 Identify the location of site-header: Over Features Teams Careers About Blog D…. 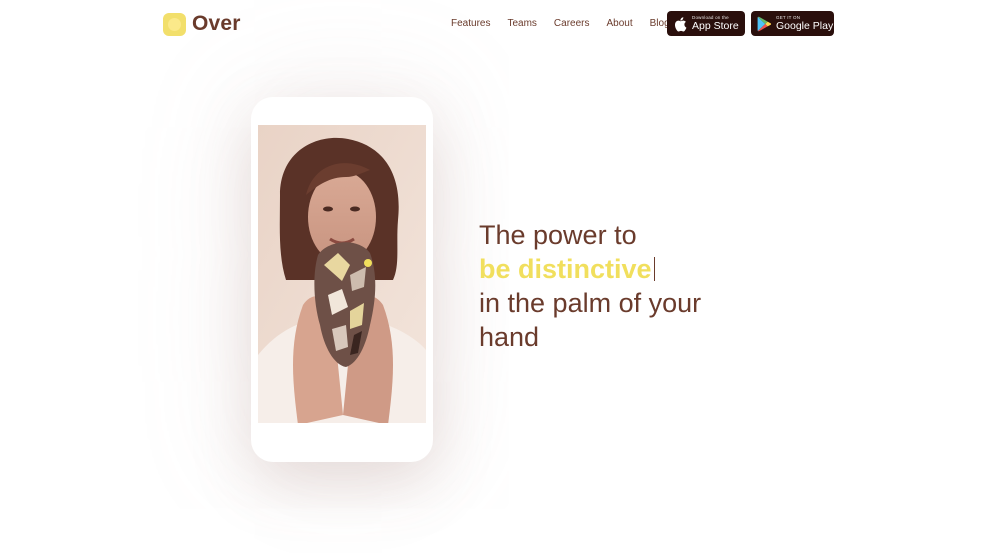
(500, 25).